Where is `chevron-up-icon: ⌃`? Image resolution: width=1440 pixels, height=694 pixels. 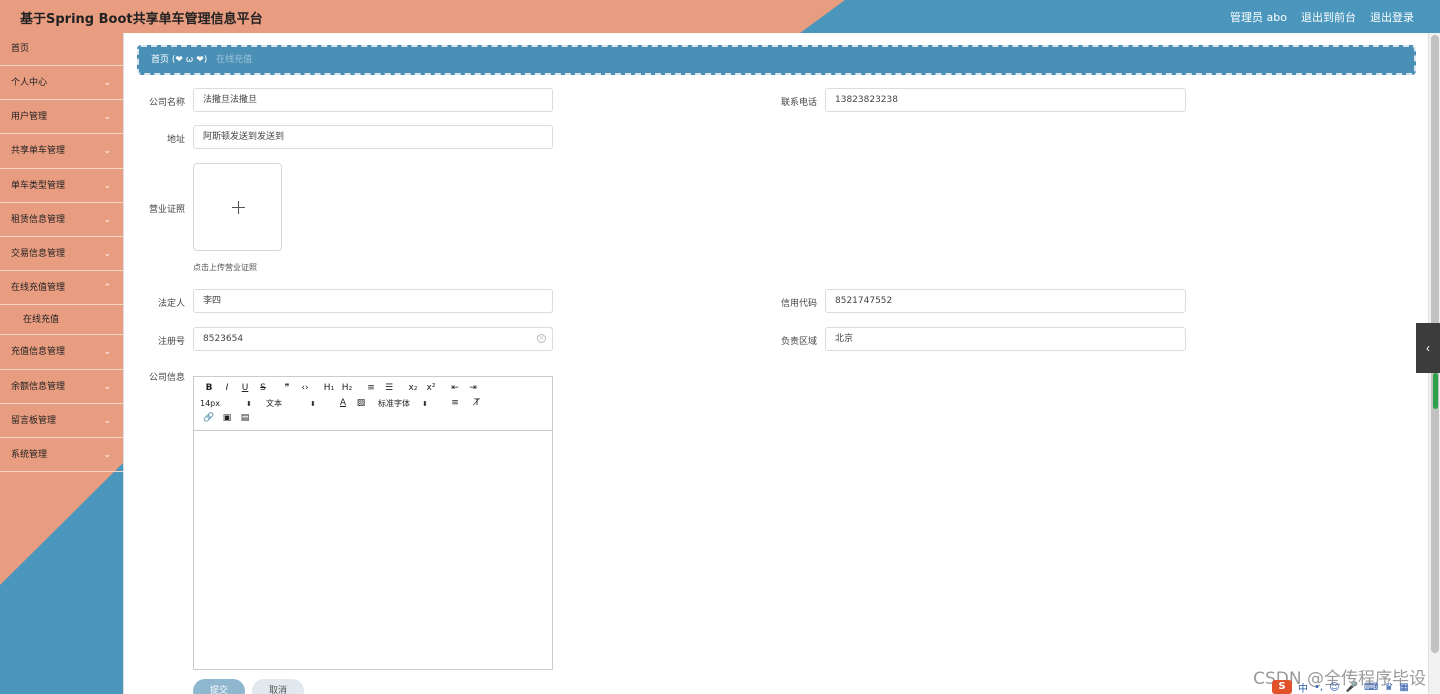
chevron-up-icon: ⌃ is located at coordinates (107, 288).